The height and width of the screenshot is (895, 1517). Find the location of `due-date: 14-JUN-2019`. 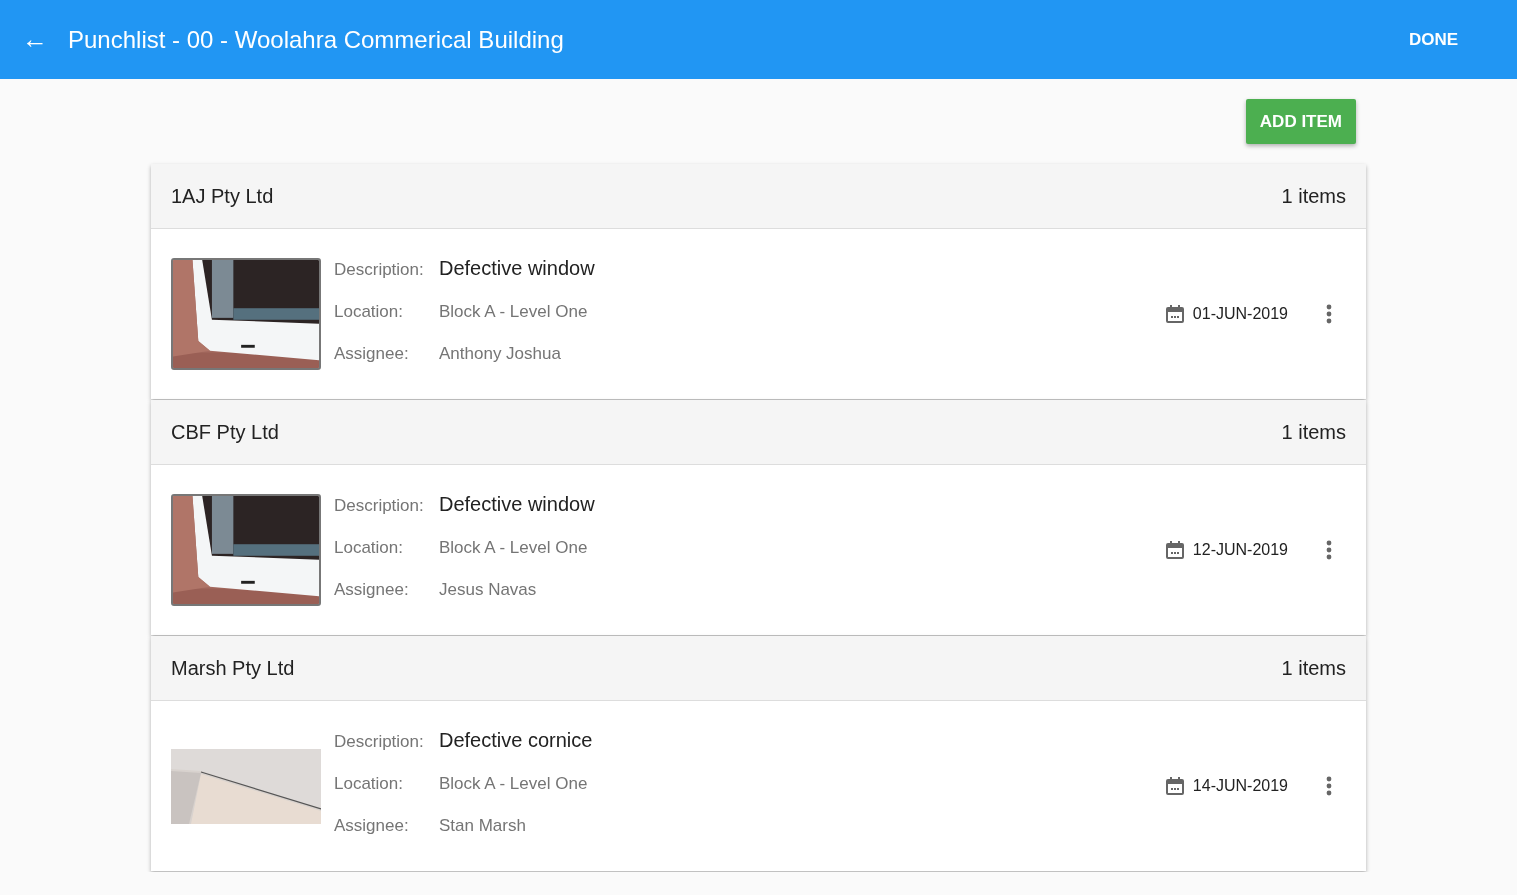

due-date: 14-JUN-2019 is located at coordinates (1240, 786).